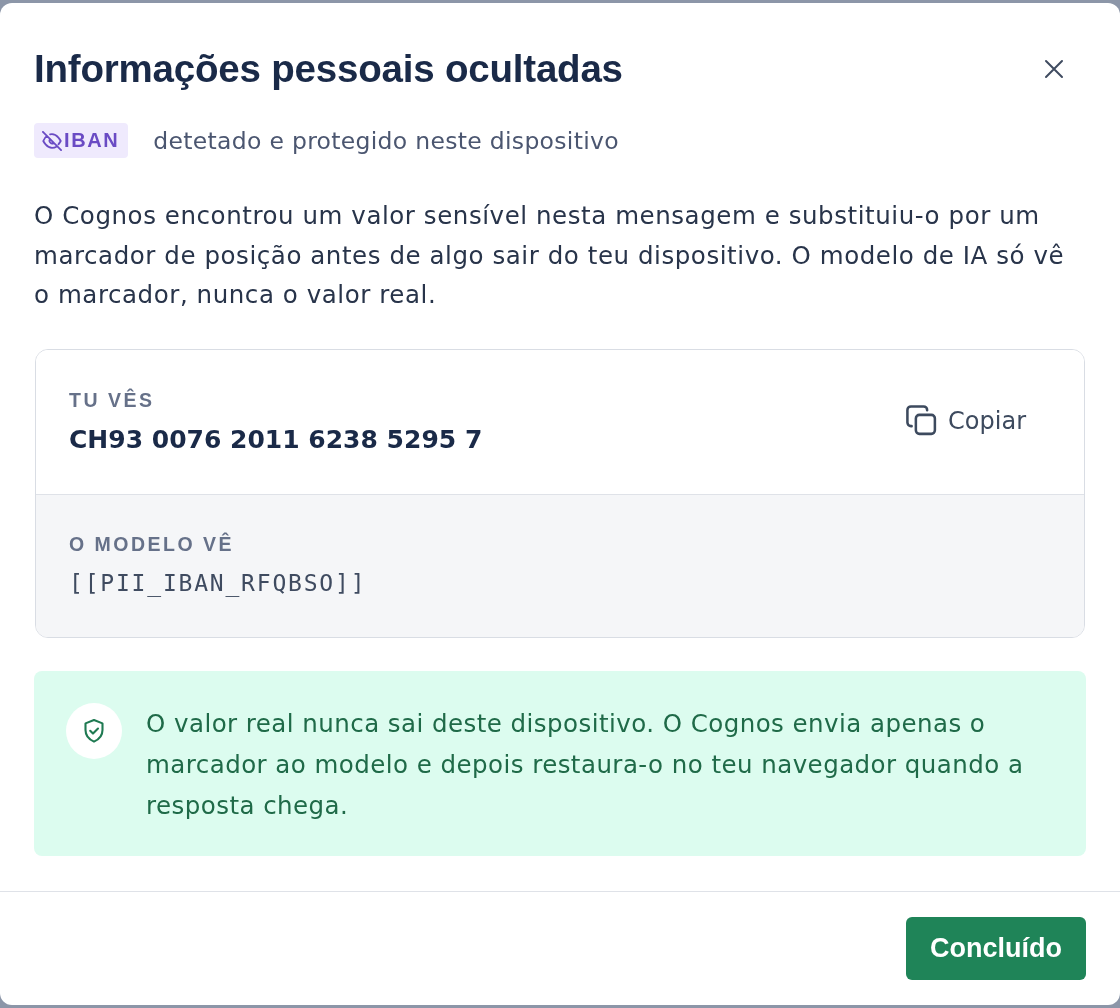  What do you see at coordinates (996, 948) in the screenshot?
I see `done-button: Concluído` at bounding box center [996, 948].